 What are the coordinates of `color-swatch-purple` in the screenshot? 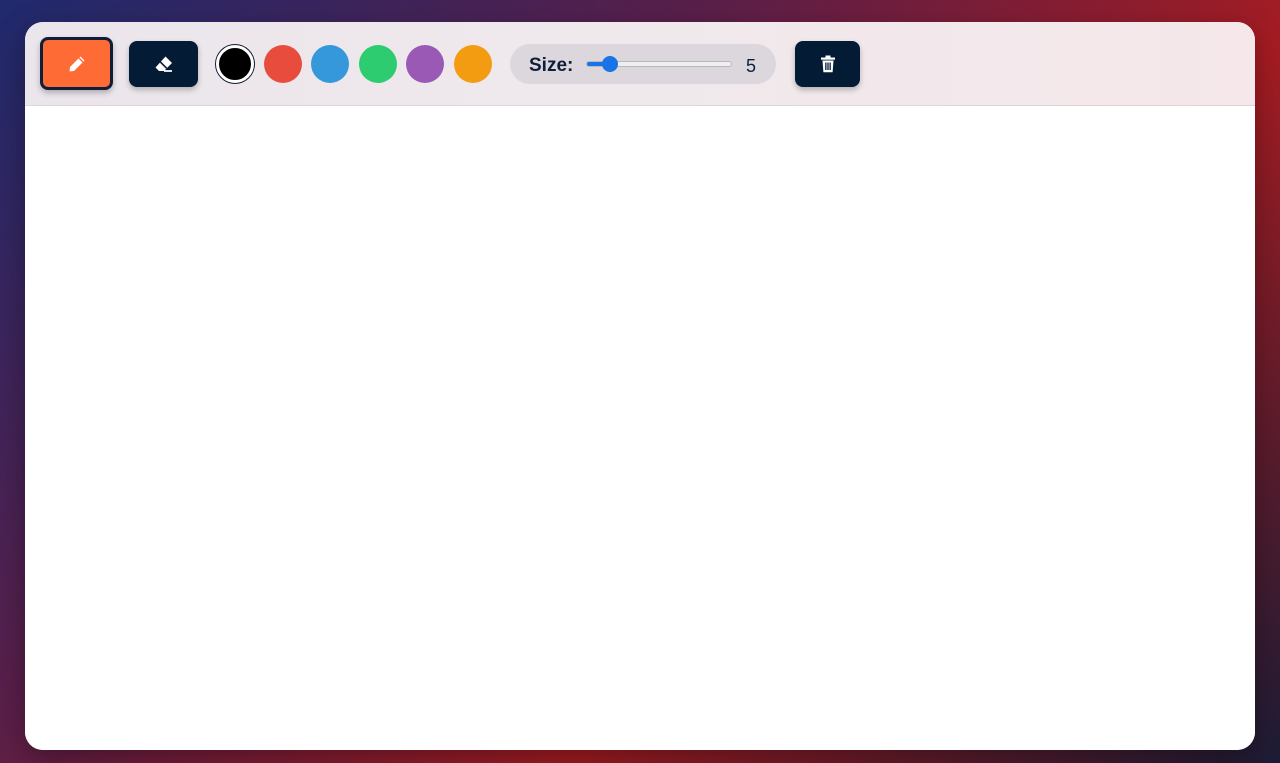 It's located at (425, 64).